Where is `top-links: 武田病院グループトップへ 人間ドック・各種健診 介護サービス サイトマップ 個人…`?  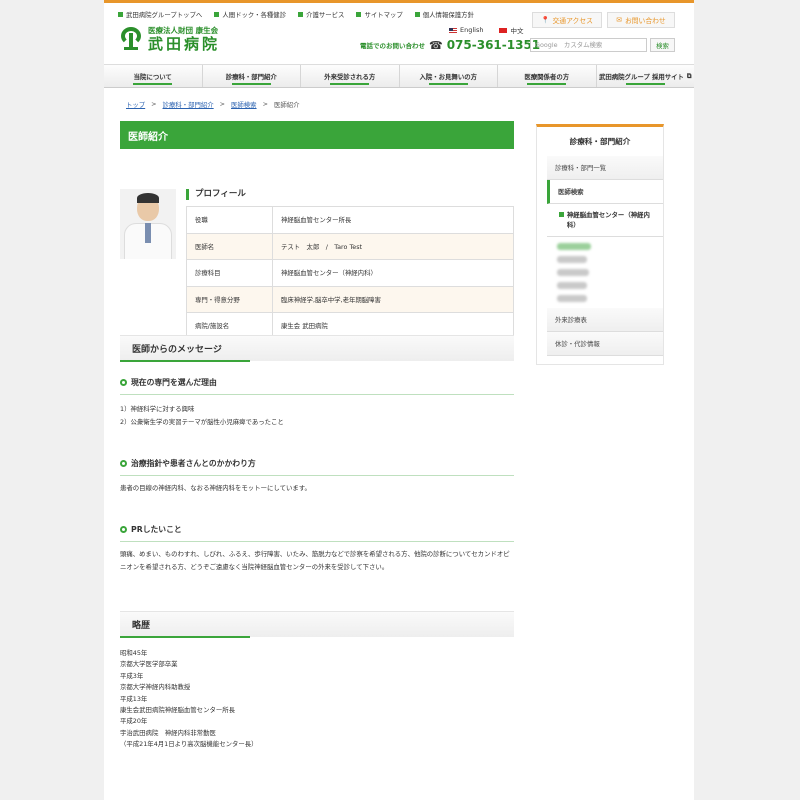
top-links: 武田病院グループトップへ 人間ドック・各種健診 介護サービス サイトマップ 個人… is located at coordinates (296, 14).